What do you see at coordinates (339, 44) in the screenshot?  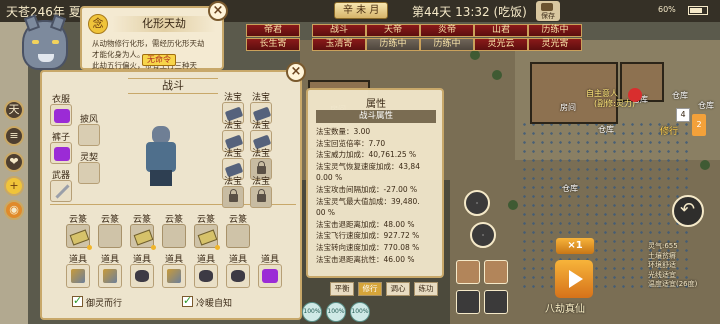 I see `faction-tag: 玉清寄` at bounding box center [339, 44].